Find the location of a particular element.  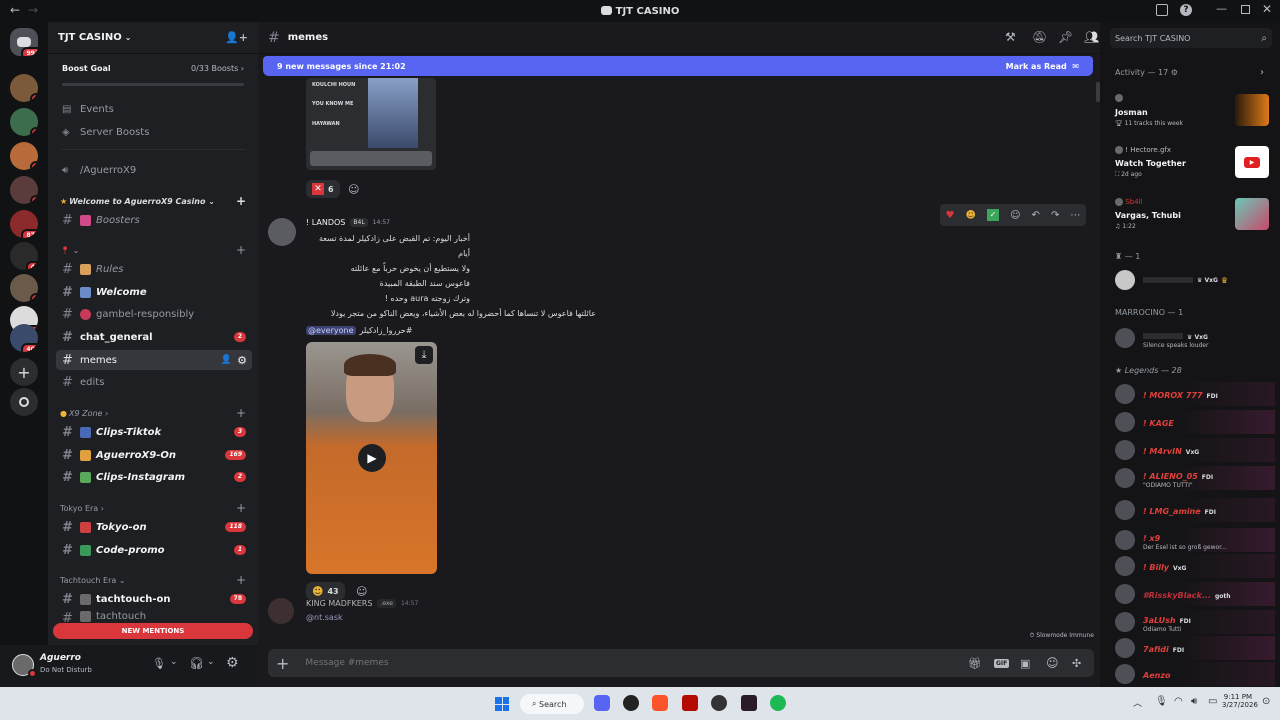

laugh-reaction-icon: ☻ is located at coordinates (971, 215).